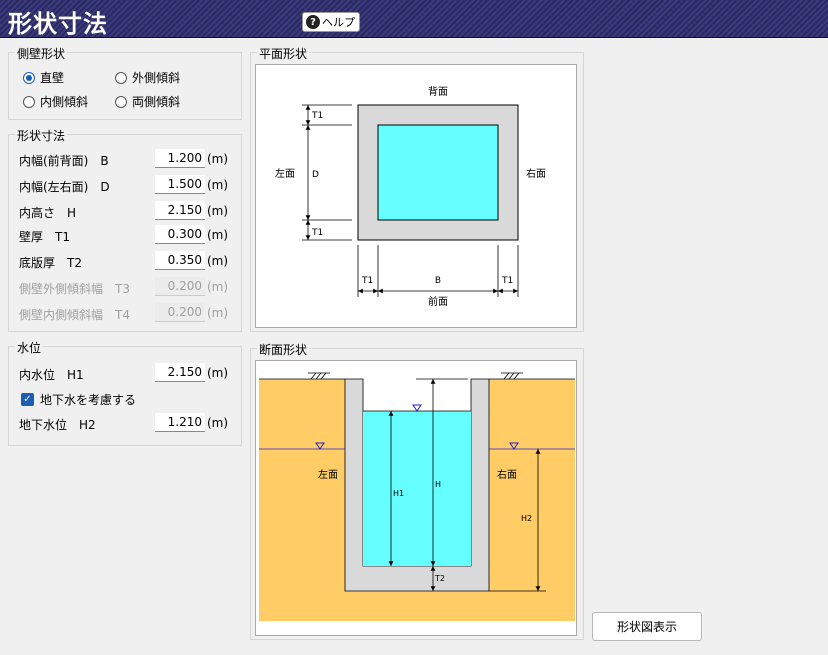 The height and width of the screenshot is (655, 828). What do you see at coordinates (52, 78) in the screenshot?
I see `radio-label: 直壁` at bounding box center [52, 78].